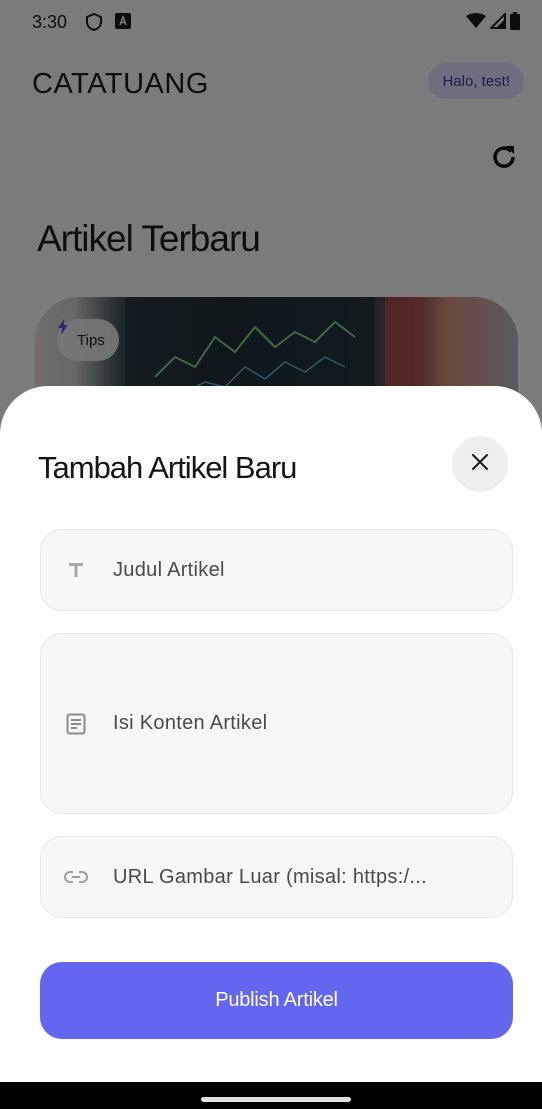  Describe the element at coordinates (190, 723) in the screenshot. I see `article-content-placeholder: Isi Konten Artikel` at that location.